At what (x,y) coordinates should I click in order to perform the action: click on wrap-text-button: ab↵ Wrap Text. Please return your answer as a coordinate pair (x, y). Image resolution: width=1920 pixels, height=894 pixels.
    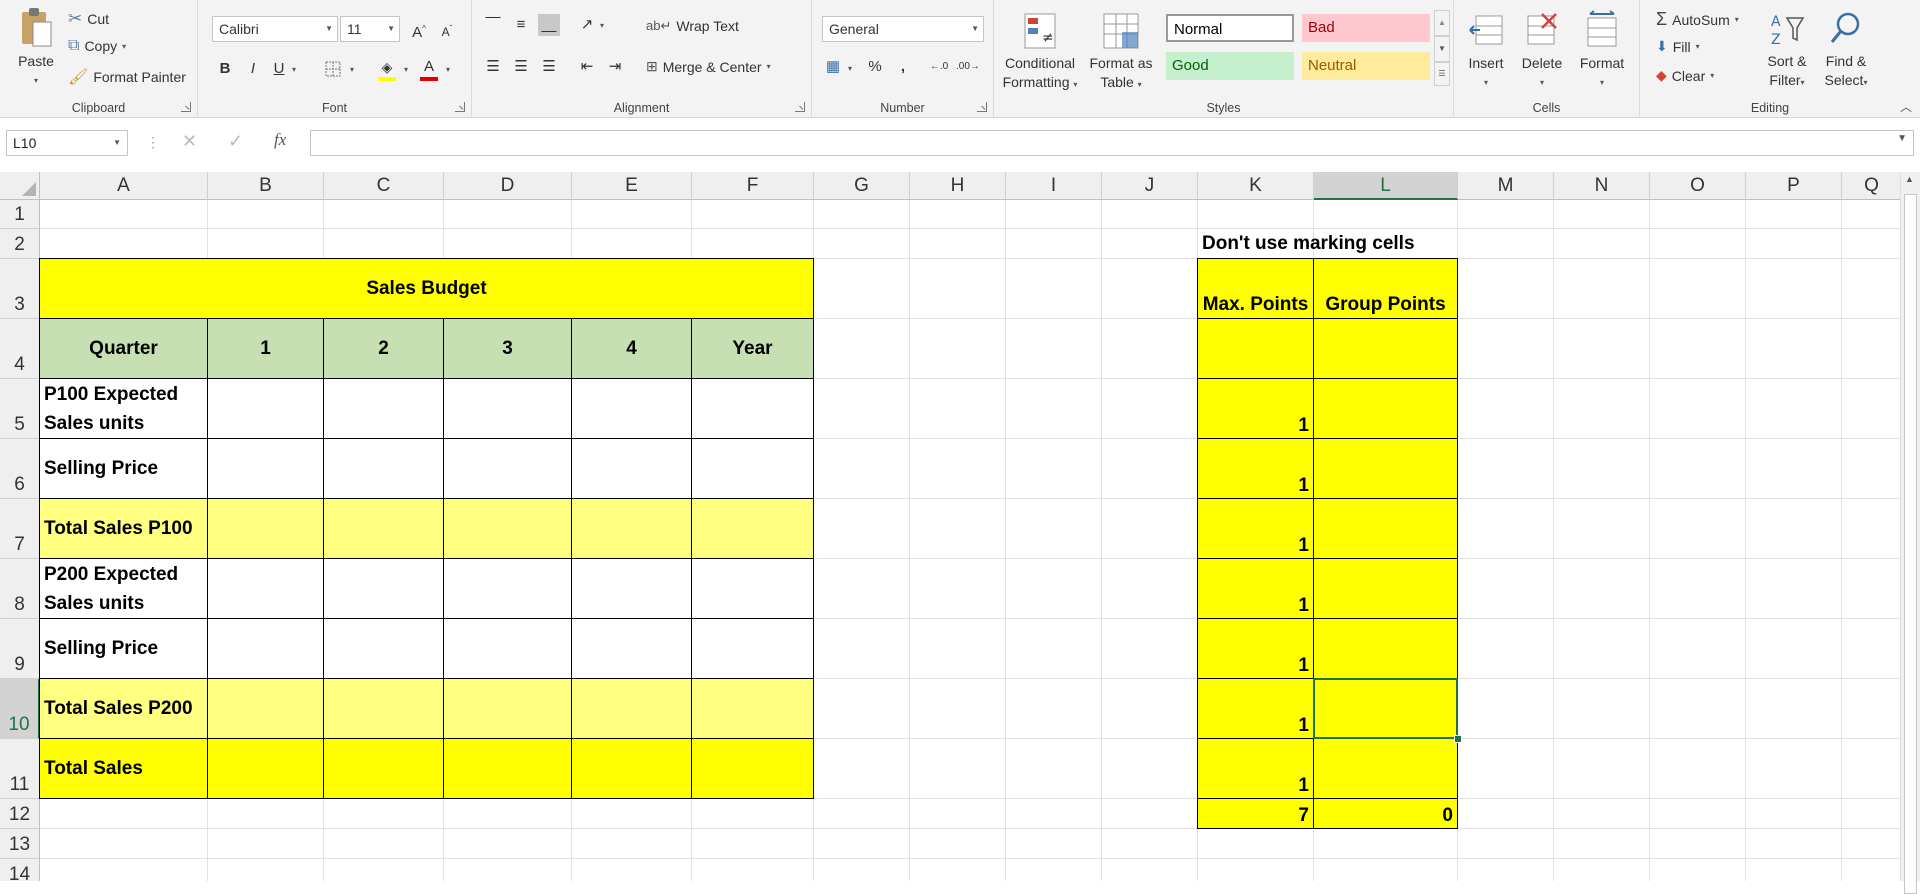
    Looking at the image, I should click on (692, 26).